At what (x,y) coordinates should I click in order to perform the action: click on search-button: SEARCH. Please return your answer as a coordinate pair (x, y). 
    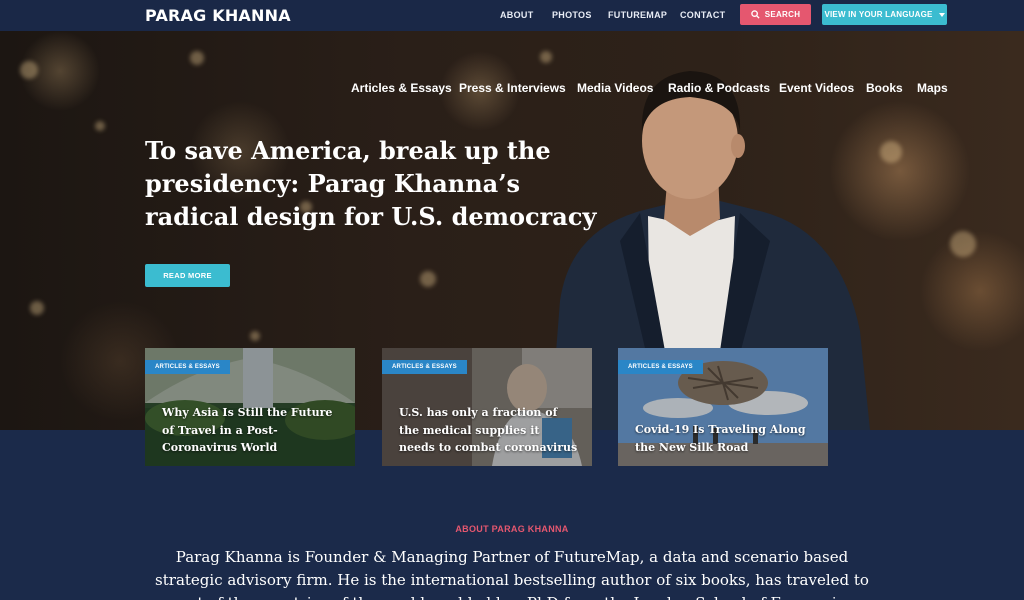
    Looking at the image, I should click on (775, 14).